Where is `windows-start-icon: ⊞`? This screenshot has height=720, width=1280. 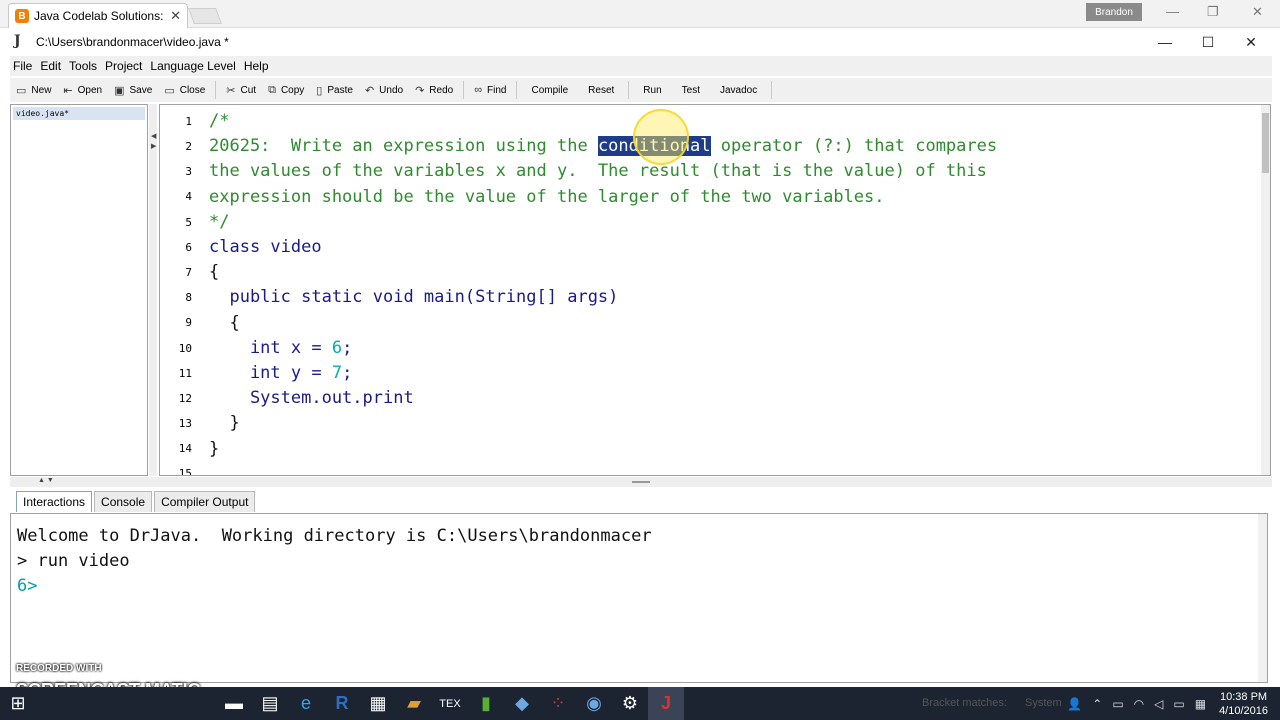 windows-start-icon: ⊞ is located at coordinates (18, 703).